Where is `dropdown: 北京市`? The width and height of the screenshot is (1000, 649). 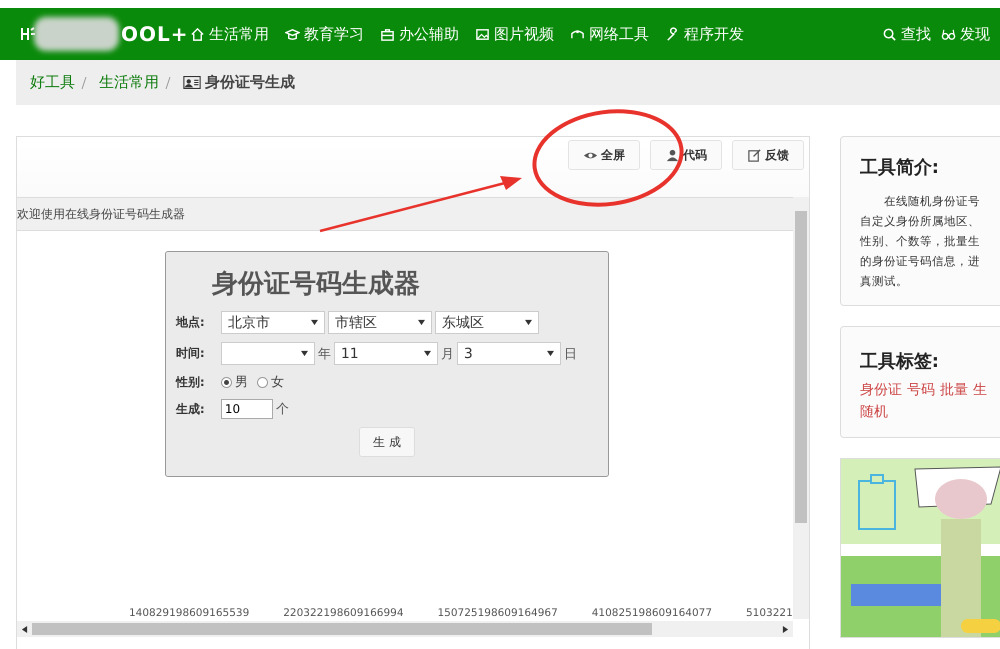
dropdown: 北京市 is located at coordinates (272, 322).